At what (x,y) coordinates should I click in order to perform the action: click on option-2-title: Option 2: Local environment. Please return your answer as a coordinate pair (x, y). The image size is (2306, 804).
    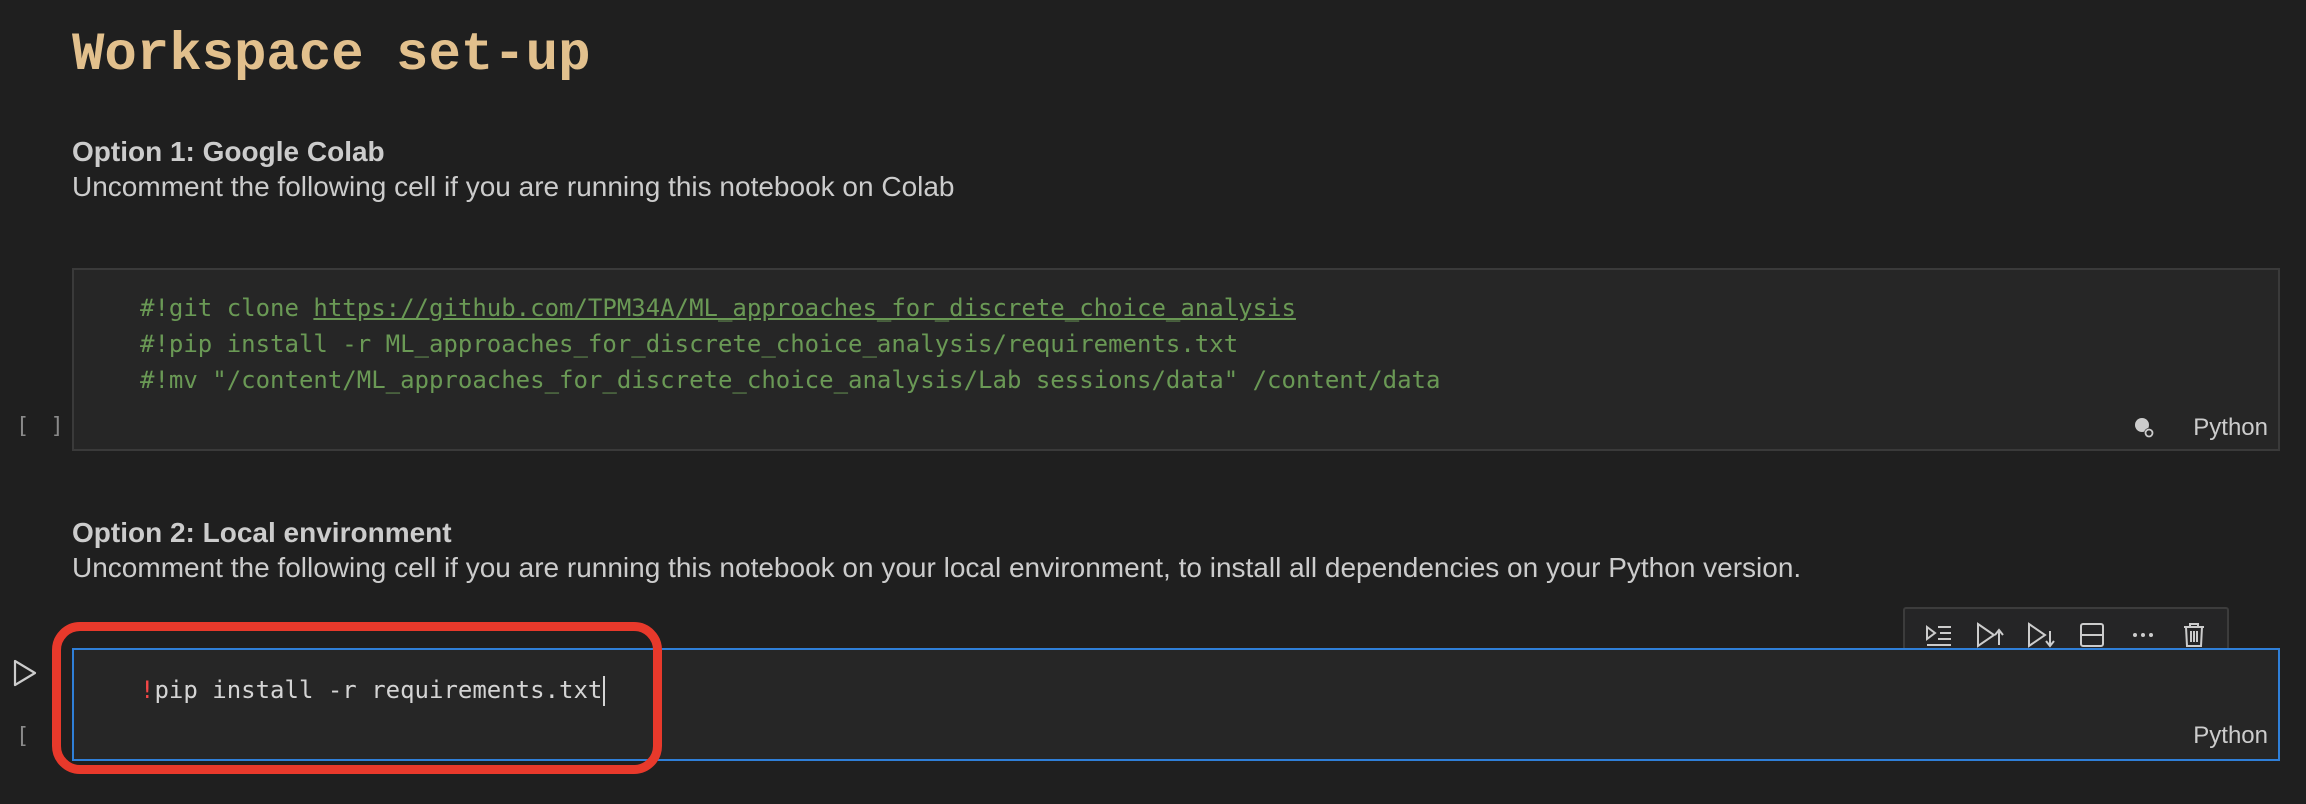
    Looking at the image, I should click on (262, 532).